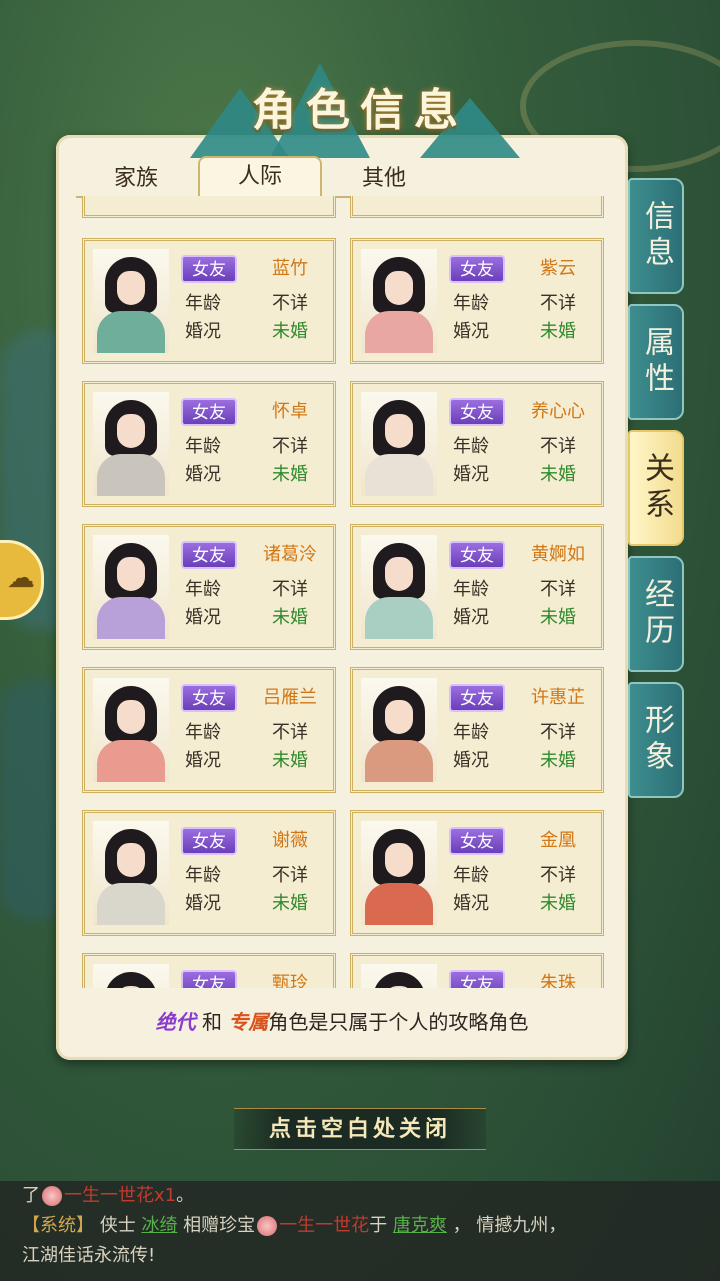 Image resolution: width=720 pixels, height=1281 pixels. I want to click on side-tab-relations: 关系, so click(656, 488).